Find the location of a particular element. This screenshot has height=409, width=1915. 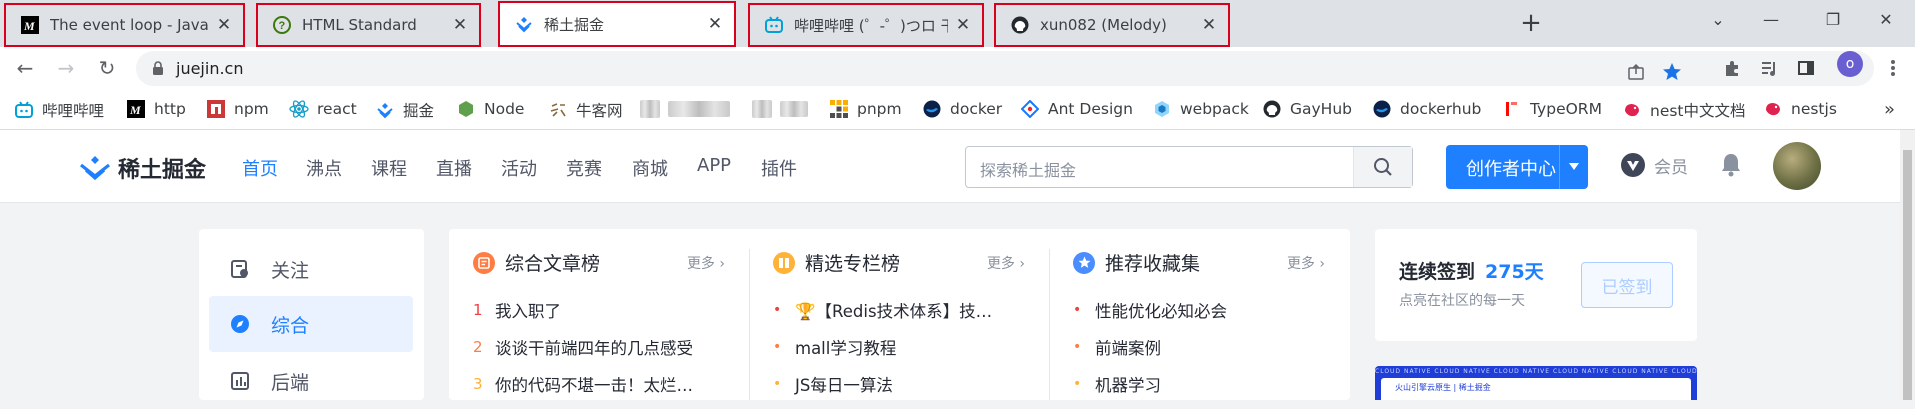

page-scrollbar is located at coordinates (1907, 265).